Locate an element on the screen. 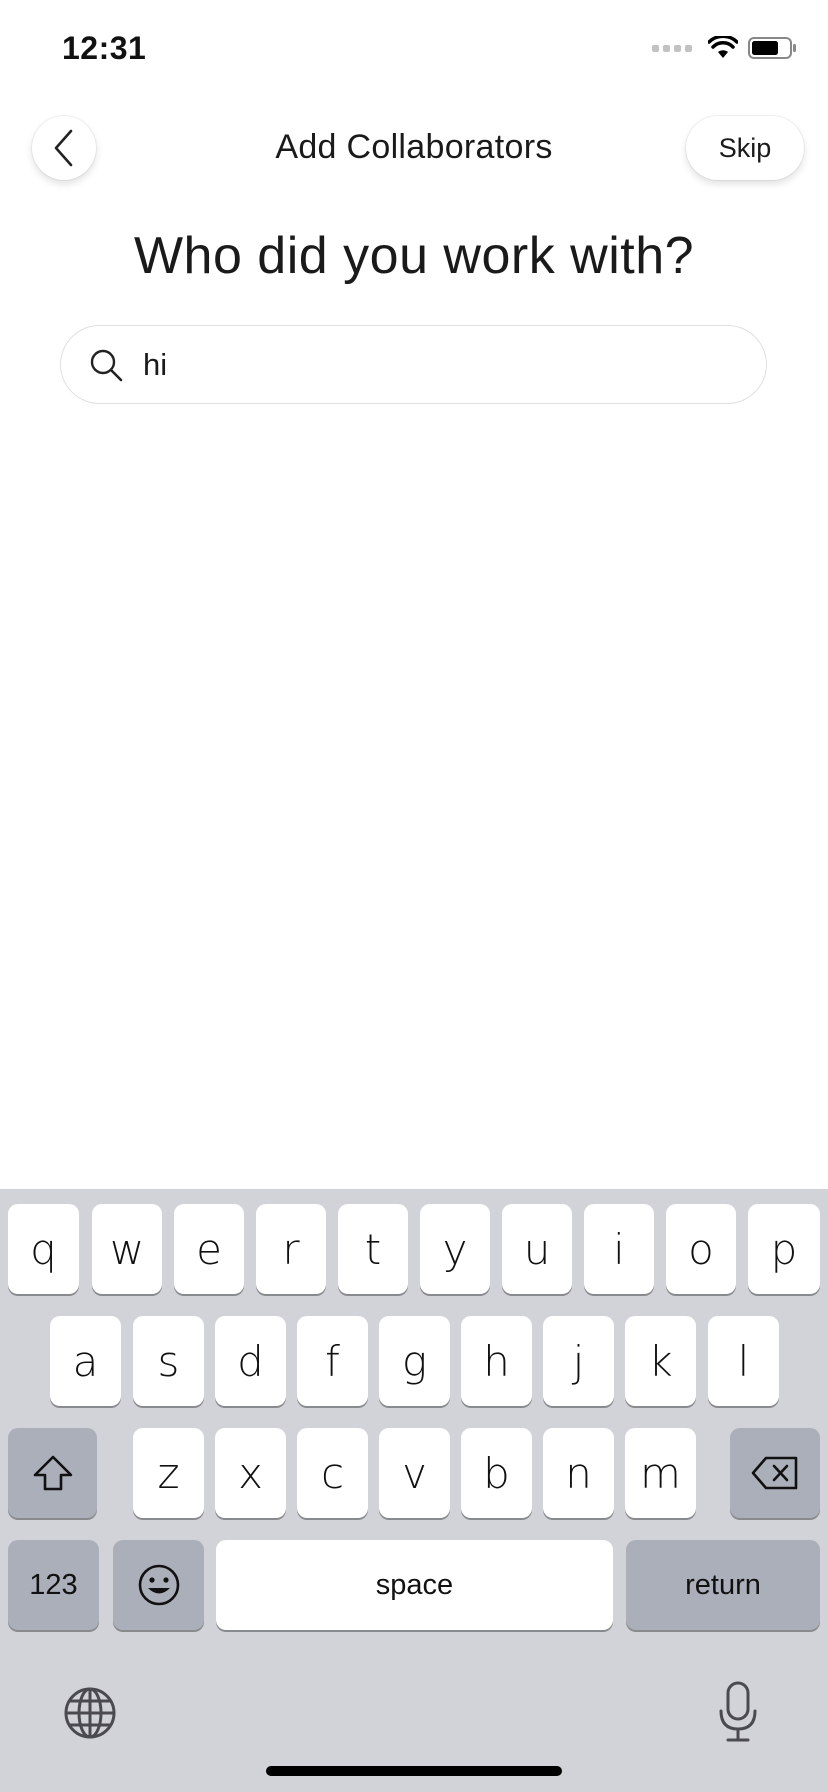 The image size is (828, 1792). key-h: h is located at coordinates (496, 1361).